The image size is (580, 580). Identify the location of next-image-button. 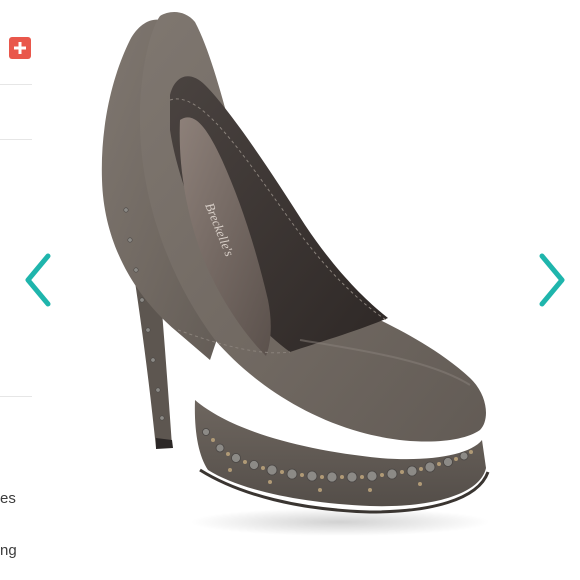
(552, 280).